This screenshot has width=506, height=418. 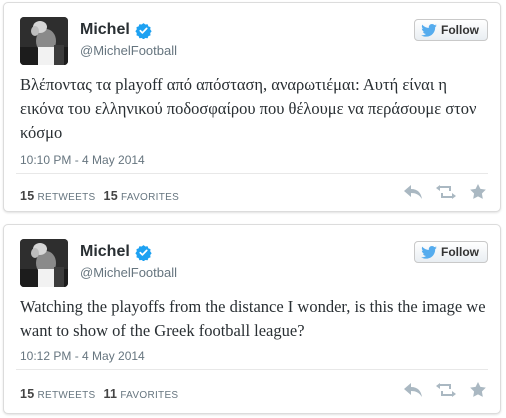 I want to click on tweet-timestamp: 10:10 PM - 4 May 2014, so click(x=82, y=160).